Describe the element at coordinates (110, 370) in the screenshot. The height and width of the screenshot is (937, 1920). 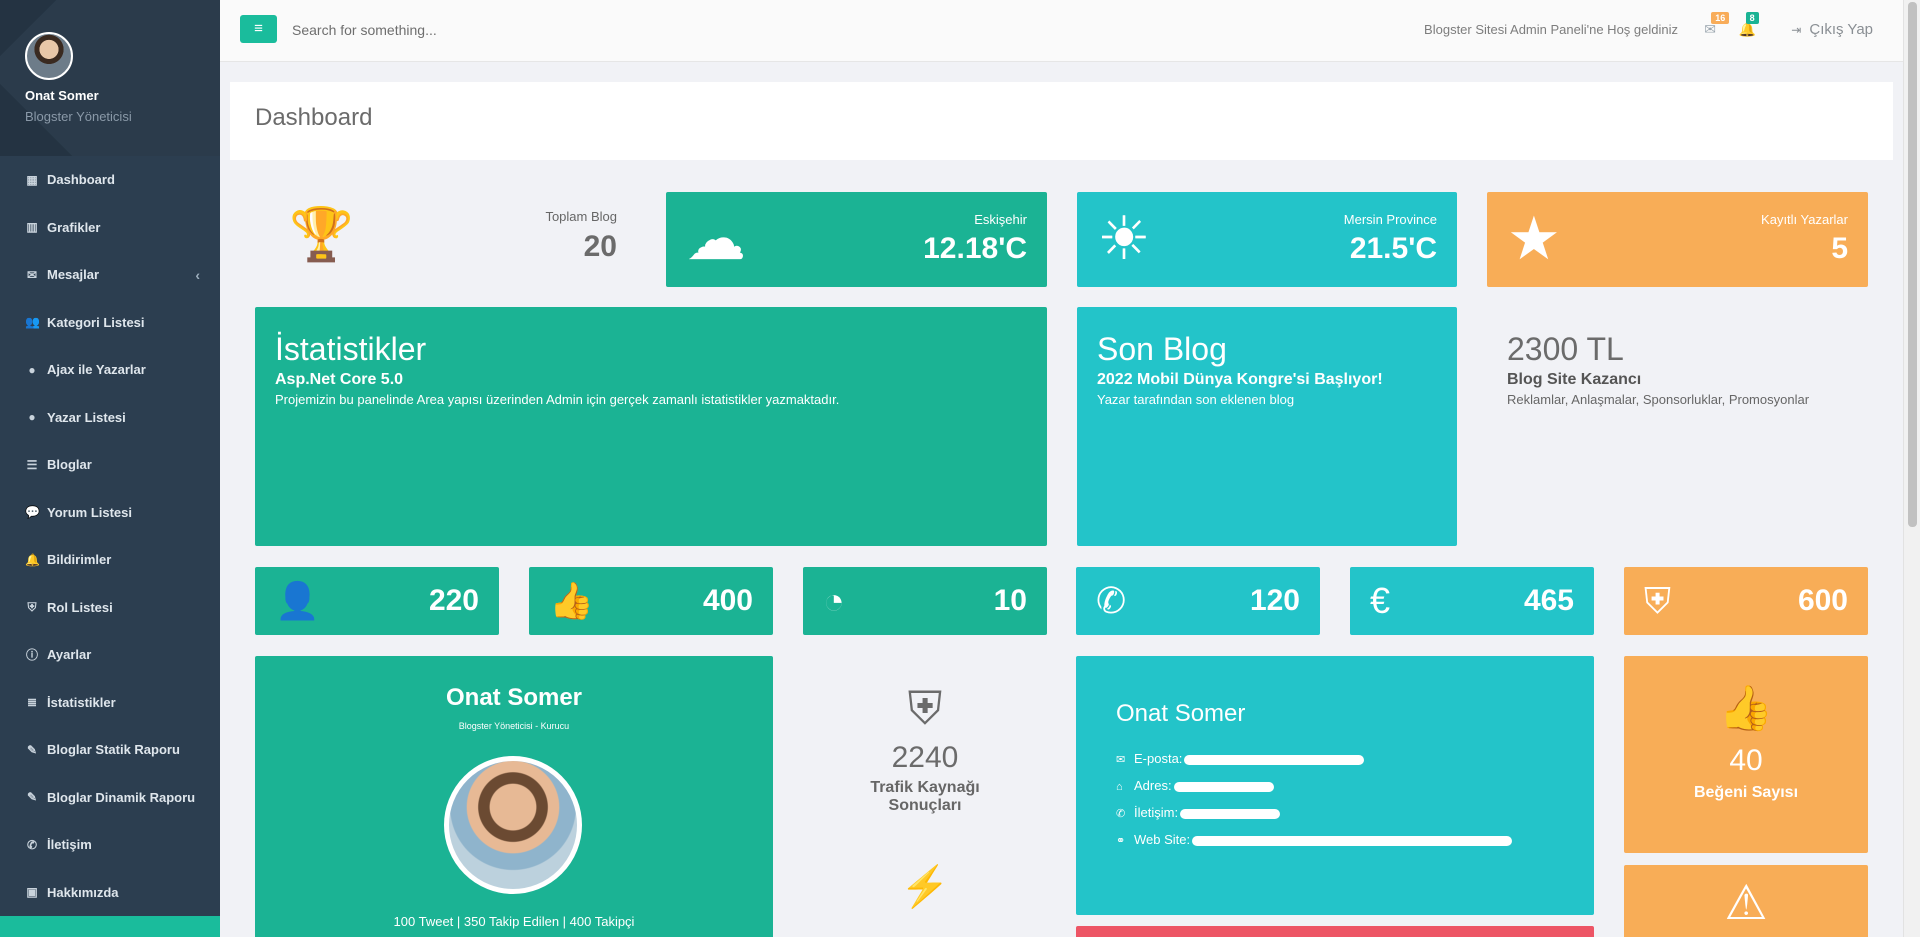
I see `sidebar-item-ajax-yazarlar: ● Ajax ile Yazarlar` at that location.